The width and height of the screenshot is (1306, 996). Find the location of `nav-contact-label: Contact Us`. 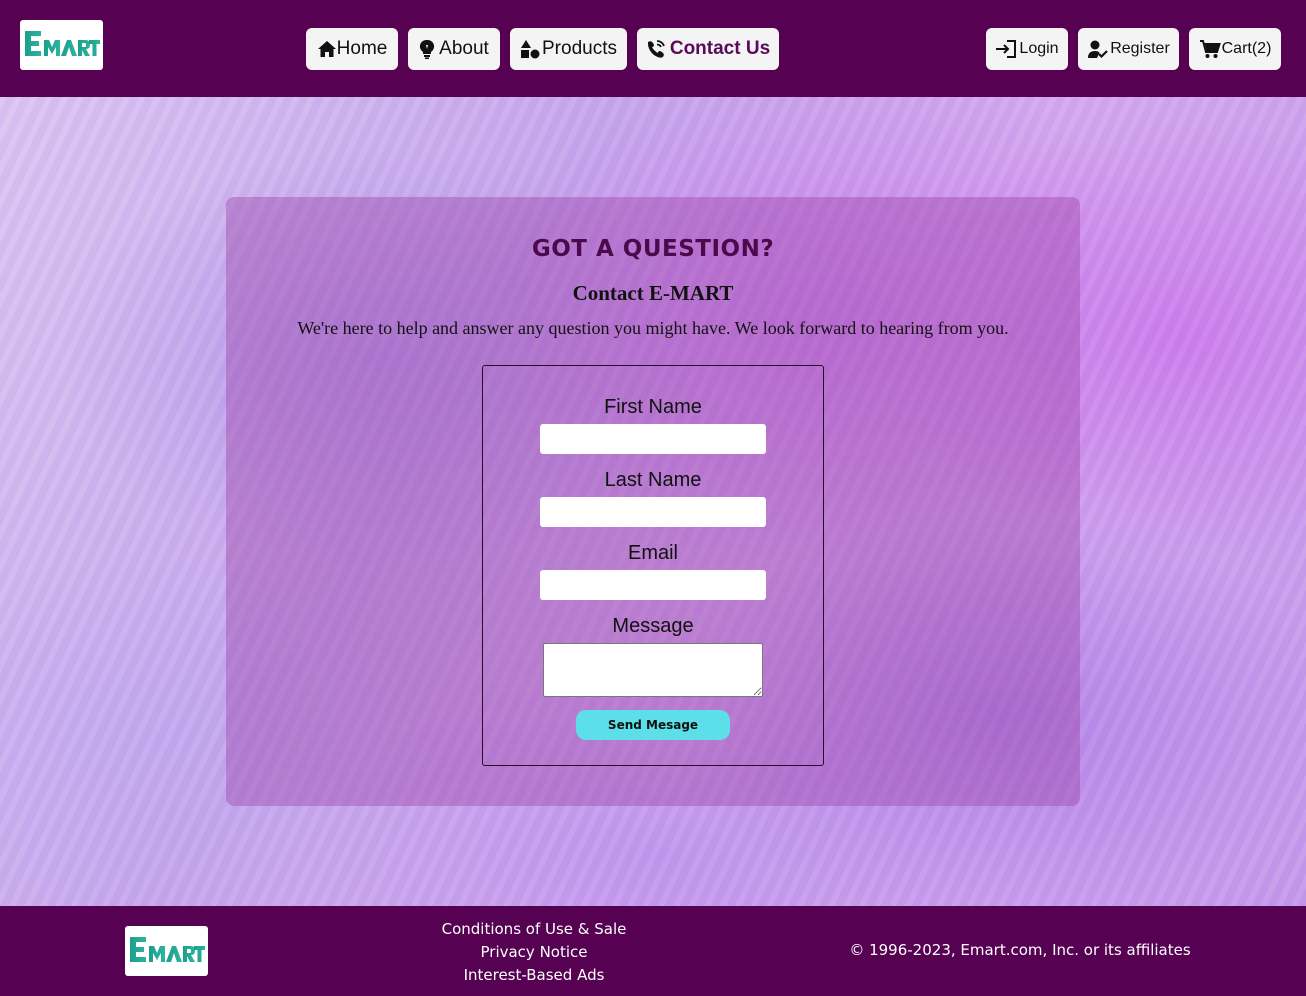

nav-contact-label: Contact Us is located at coordinates (720, 48).